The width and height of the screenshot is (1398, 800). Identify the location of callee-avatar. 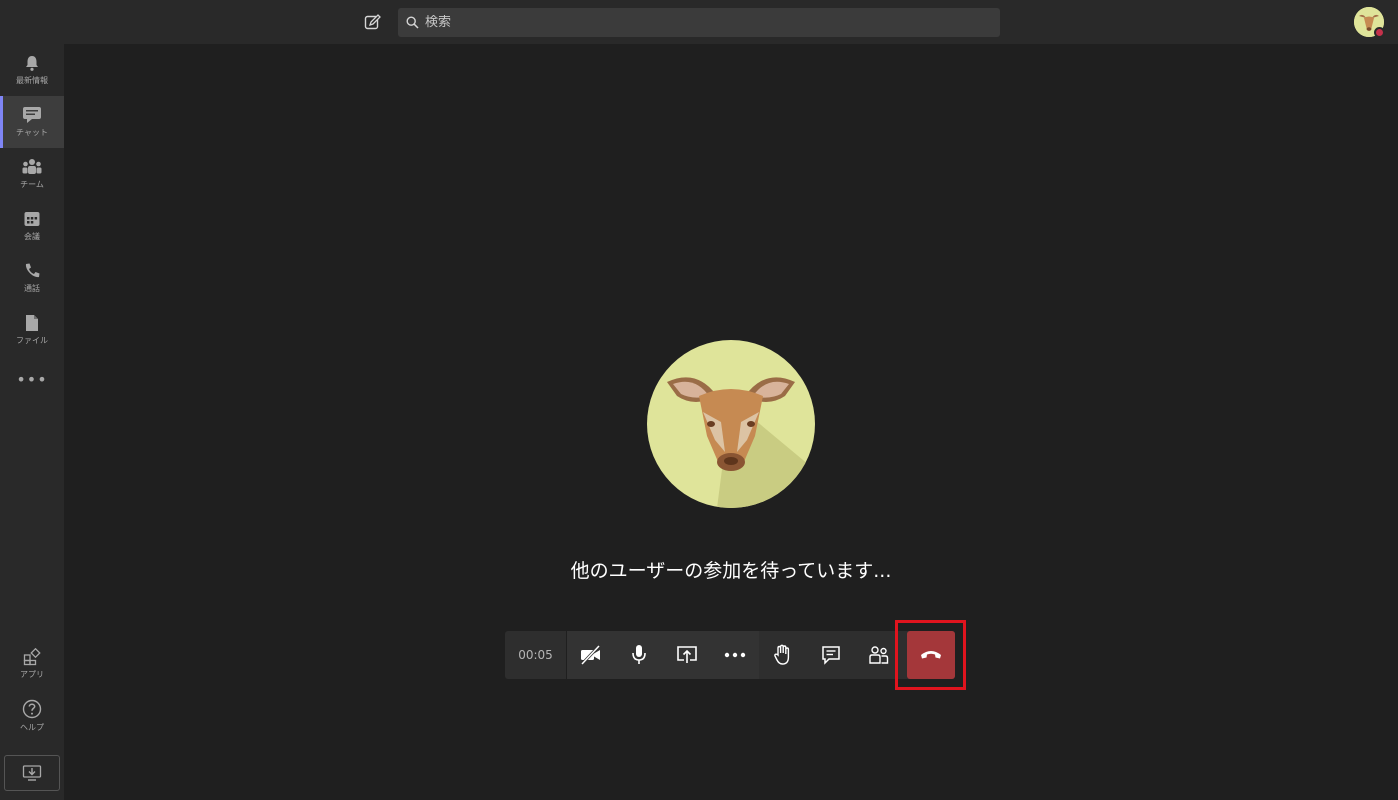
(731, 424).